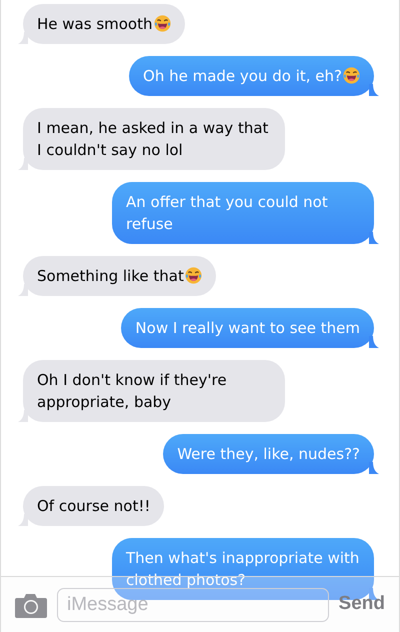 Image resolution: width=400 pixels, height=632 pixels. What do you see at coordinates (119, 276) in the screenshot?
I see `message-text: Something like that` at bounding box center [119, 276].